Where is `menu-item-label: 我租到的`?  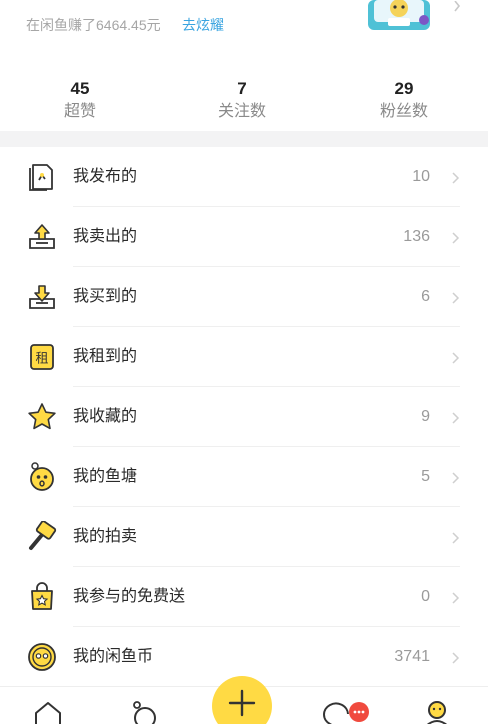 menu-item-label: 我租到的 is located at coordinates (105, 356).